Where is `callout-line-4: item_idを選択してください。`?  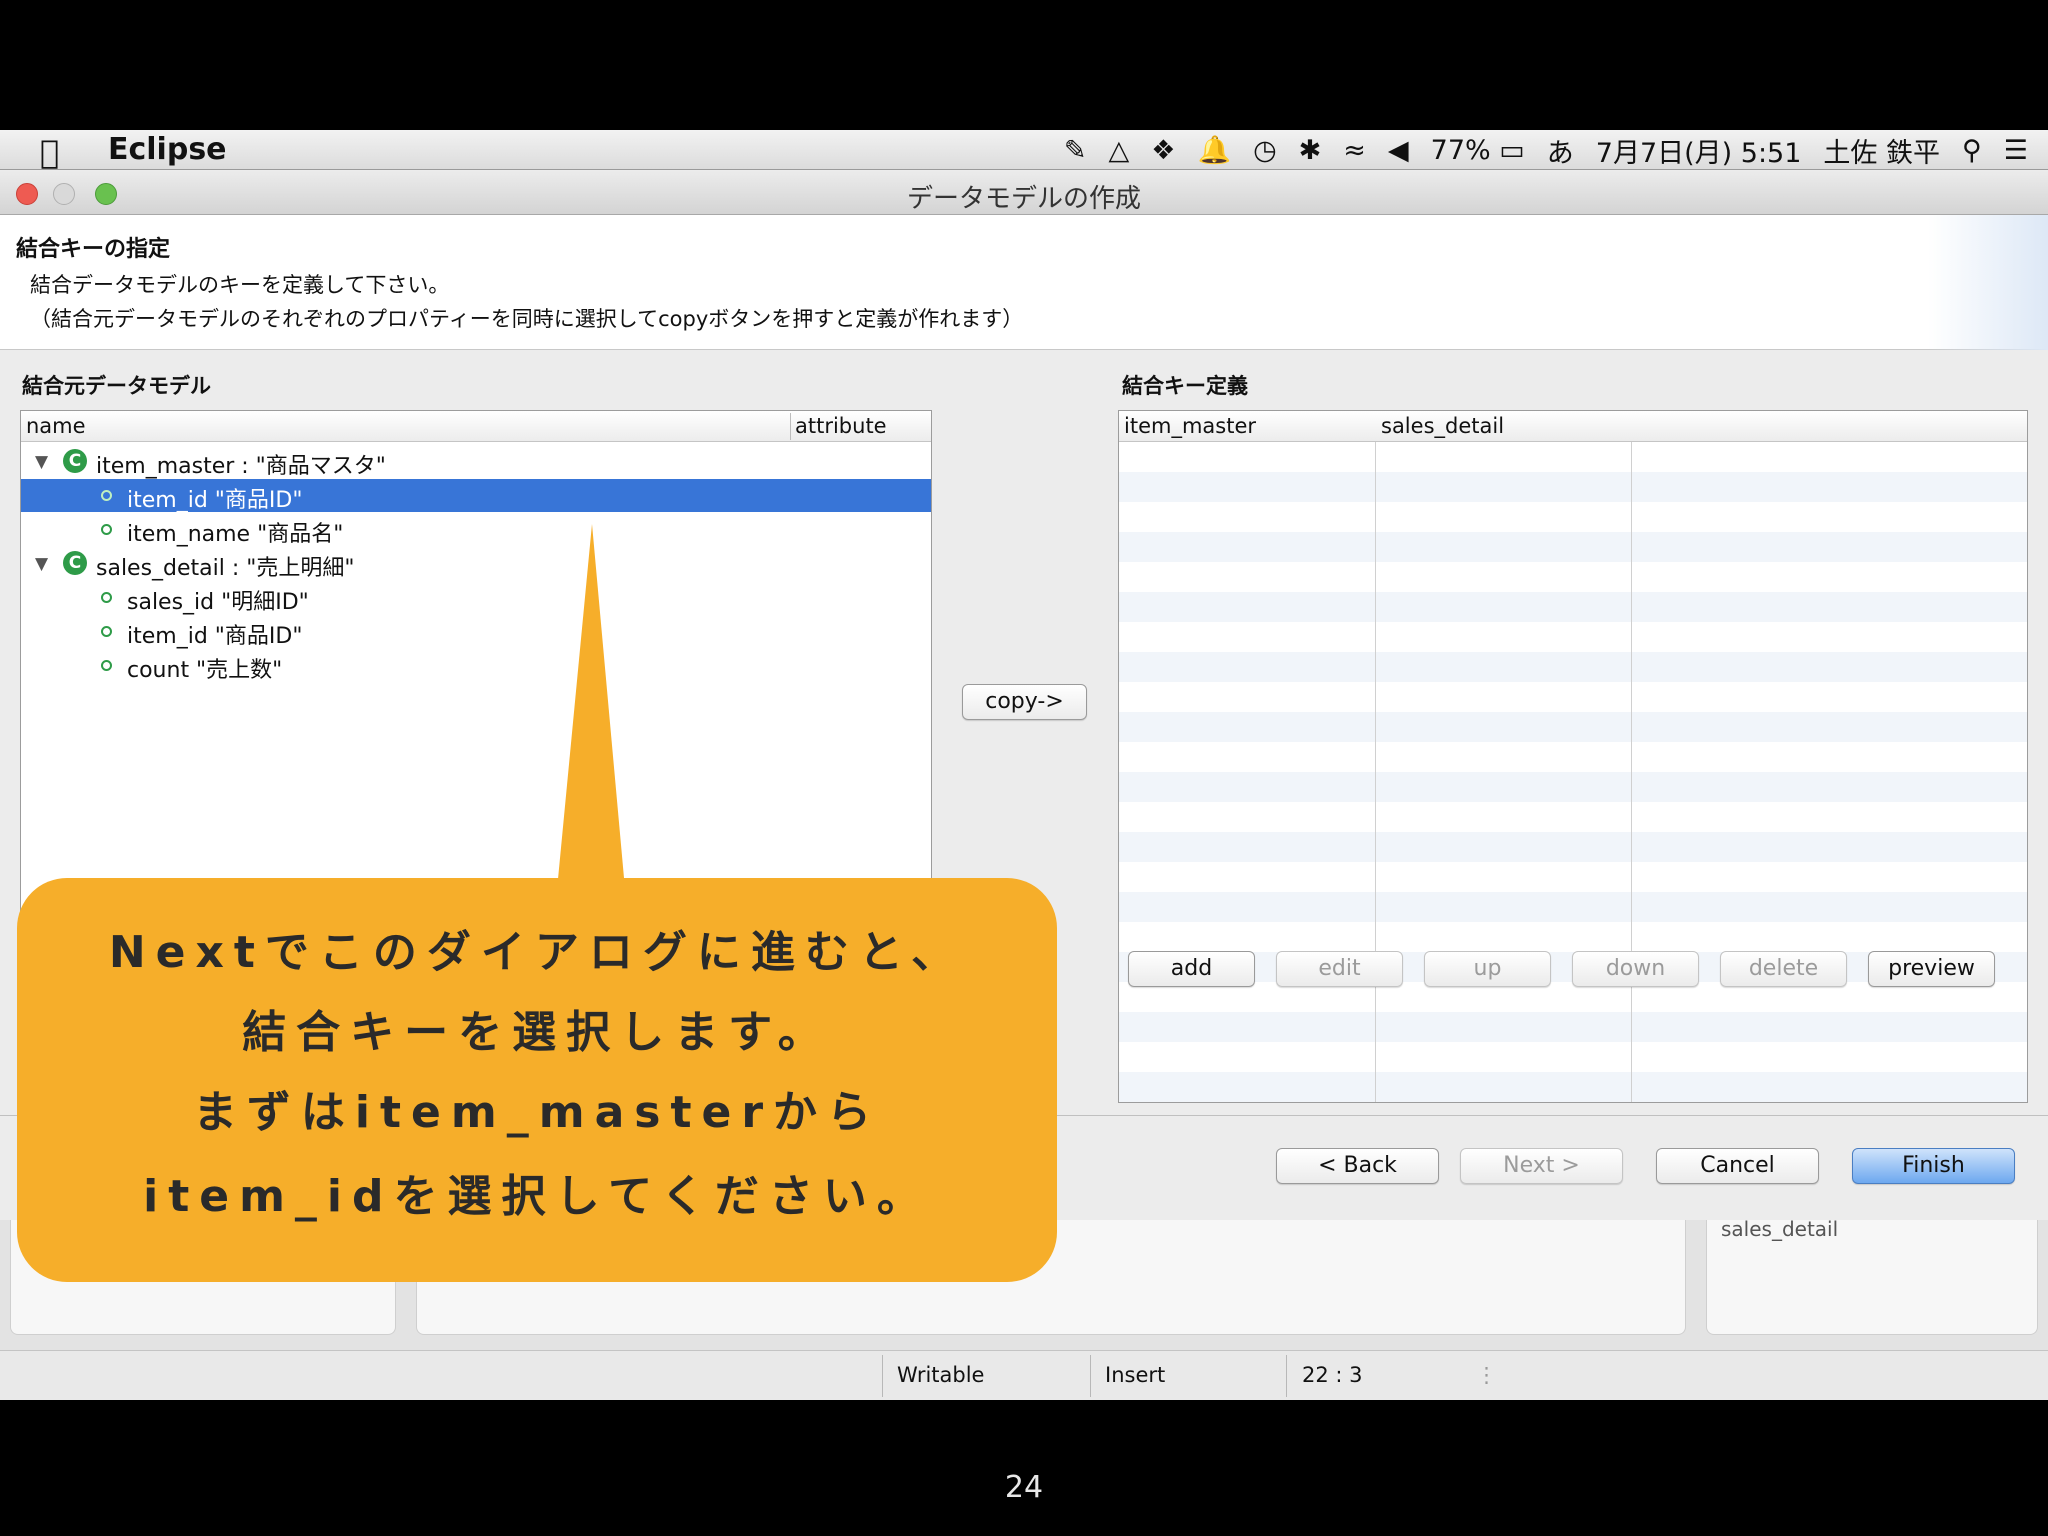 callout-line-4: item_idを選択してください。 is located at coordinates (537, 1196).